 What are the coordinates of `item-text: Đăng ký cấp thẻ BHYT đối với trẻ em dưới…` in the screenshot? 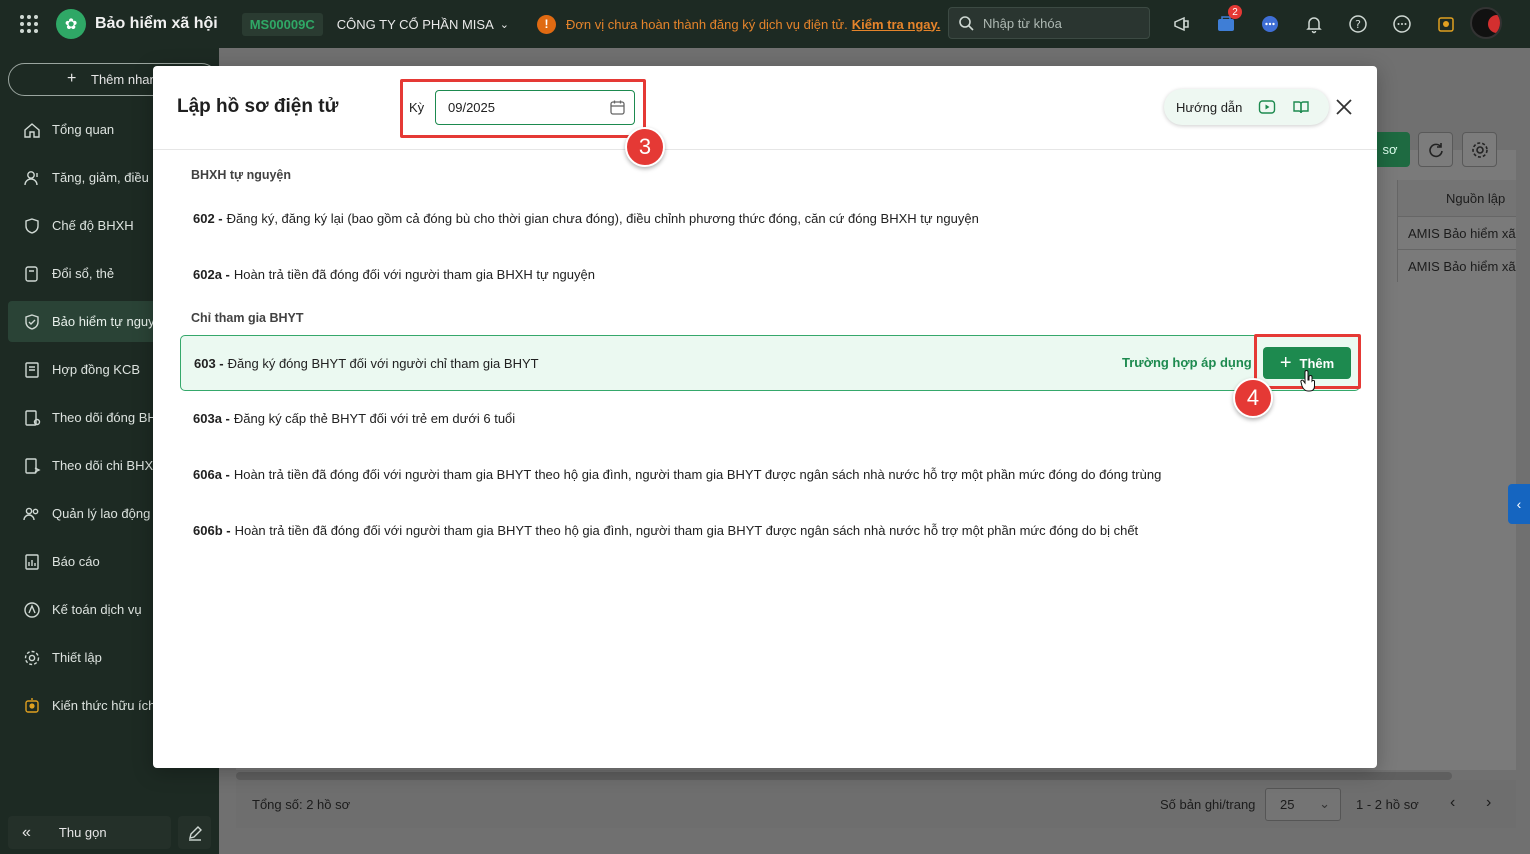 It's located at (374, 418).